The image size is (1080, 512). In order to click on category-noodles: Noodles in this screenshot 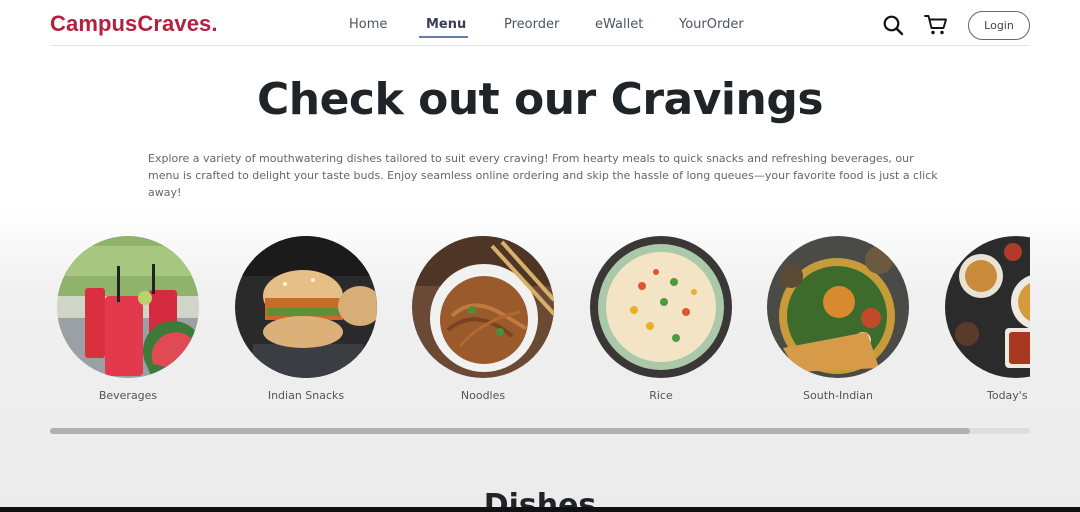, I will do `click(483, 319)`.